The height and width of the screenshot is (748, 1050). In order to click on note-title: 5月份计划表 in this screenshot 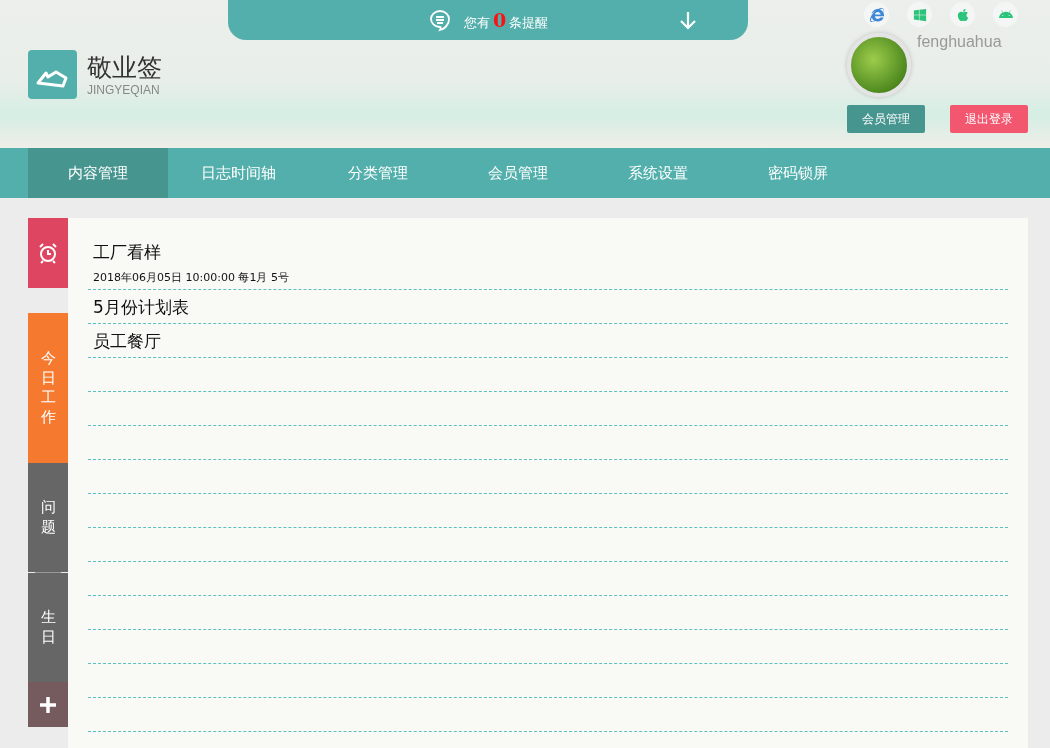, I will do `click(550, 306)`.